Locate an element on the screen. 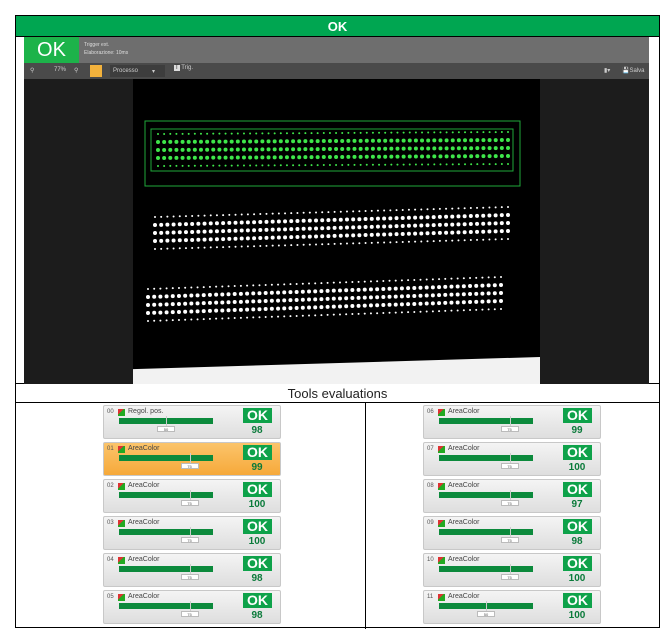 This screenshot has width=669, height=629. tool-index: 02 is located at coordinates (110, 486).